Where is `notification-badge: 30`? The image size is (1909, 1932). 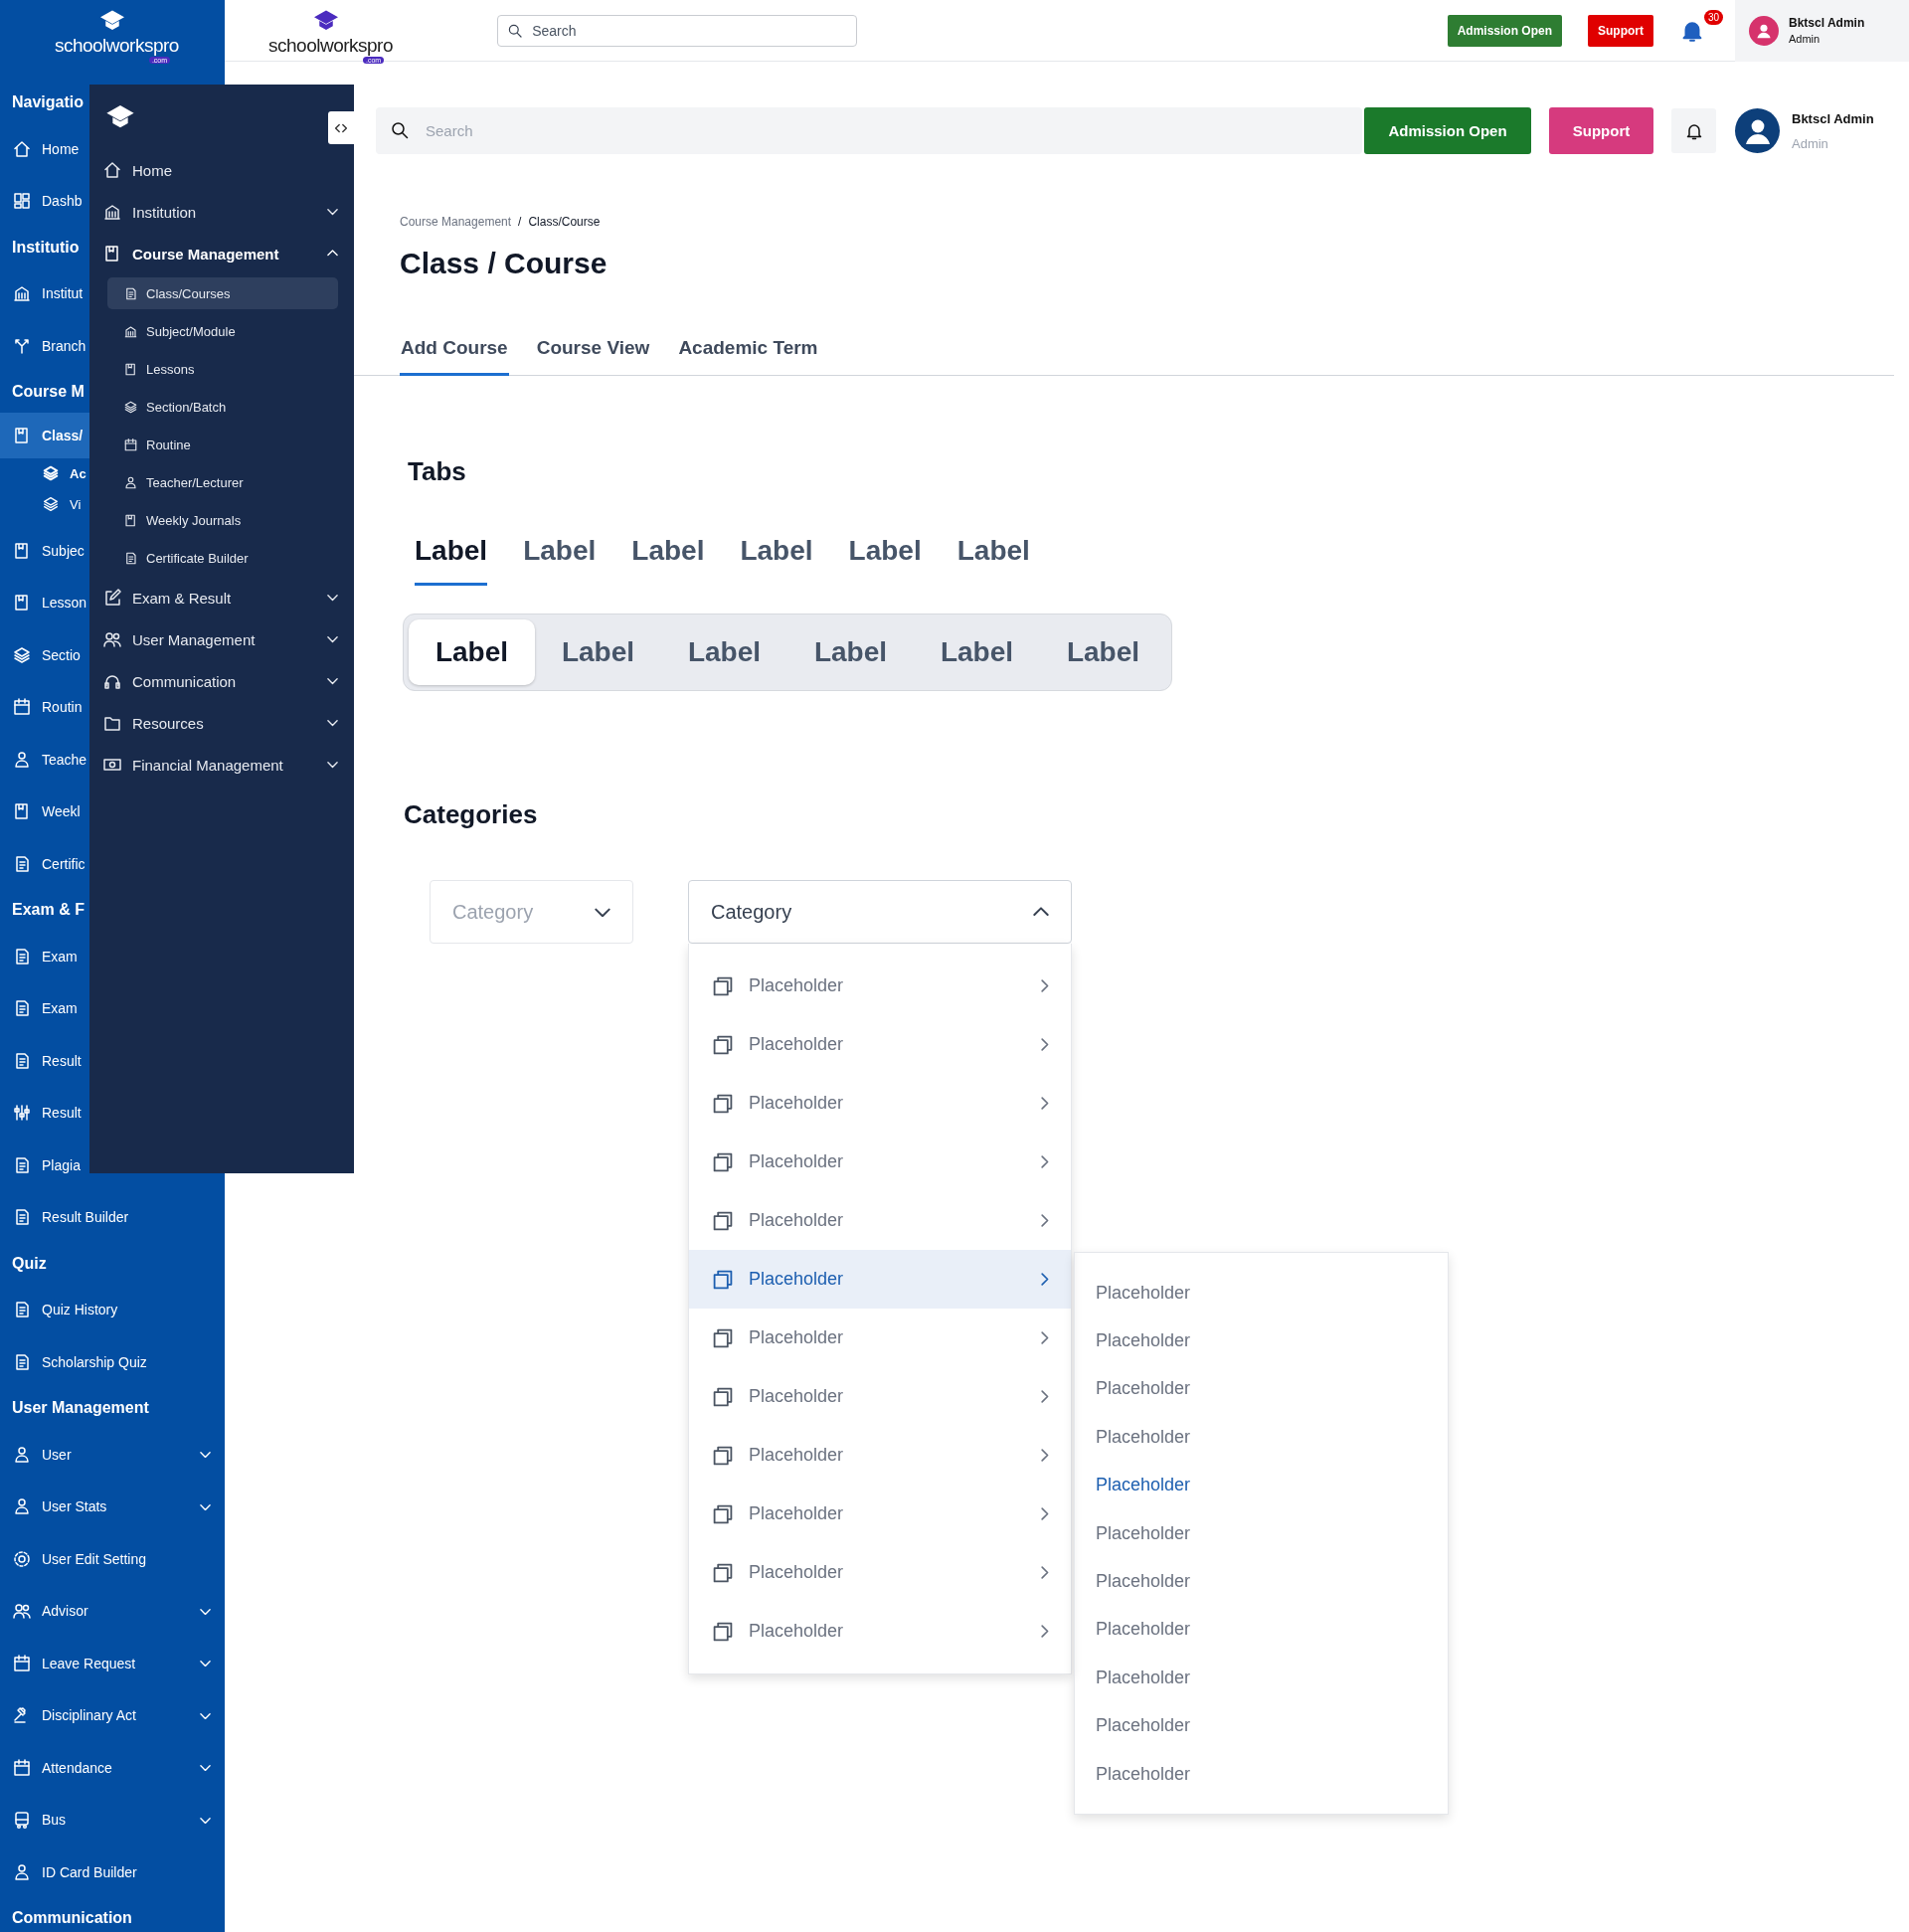
notification-badge: 30 is located at coordinates (1714, 17).